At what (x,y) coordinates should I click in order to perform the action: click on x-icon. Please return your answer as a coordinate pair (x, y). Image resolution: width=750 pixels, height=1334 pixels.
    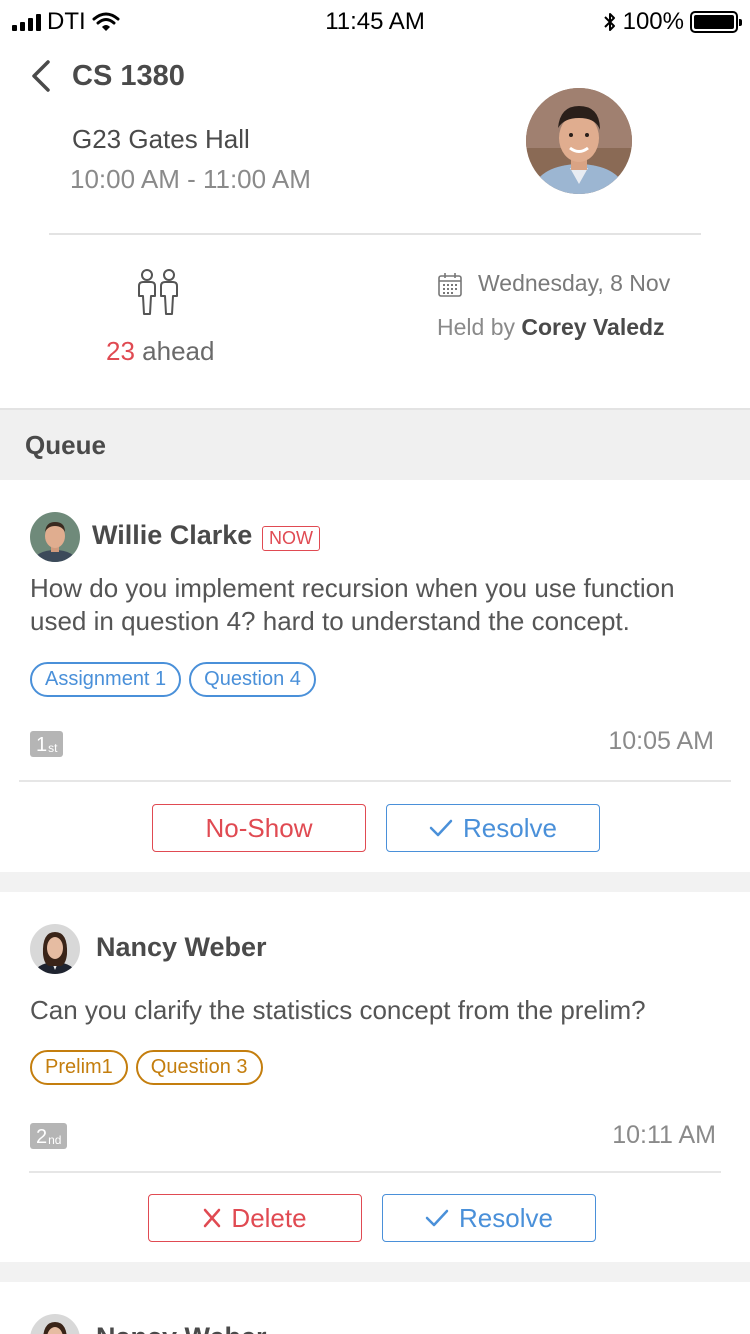
    Looking at the image, I should click on (212, 1218).